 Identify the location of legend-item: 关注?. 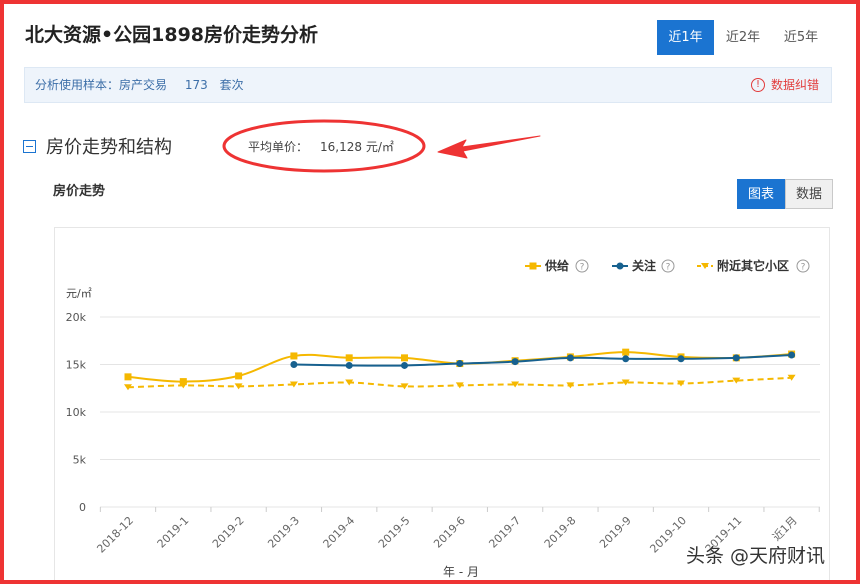
(643, 265).